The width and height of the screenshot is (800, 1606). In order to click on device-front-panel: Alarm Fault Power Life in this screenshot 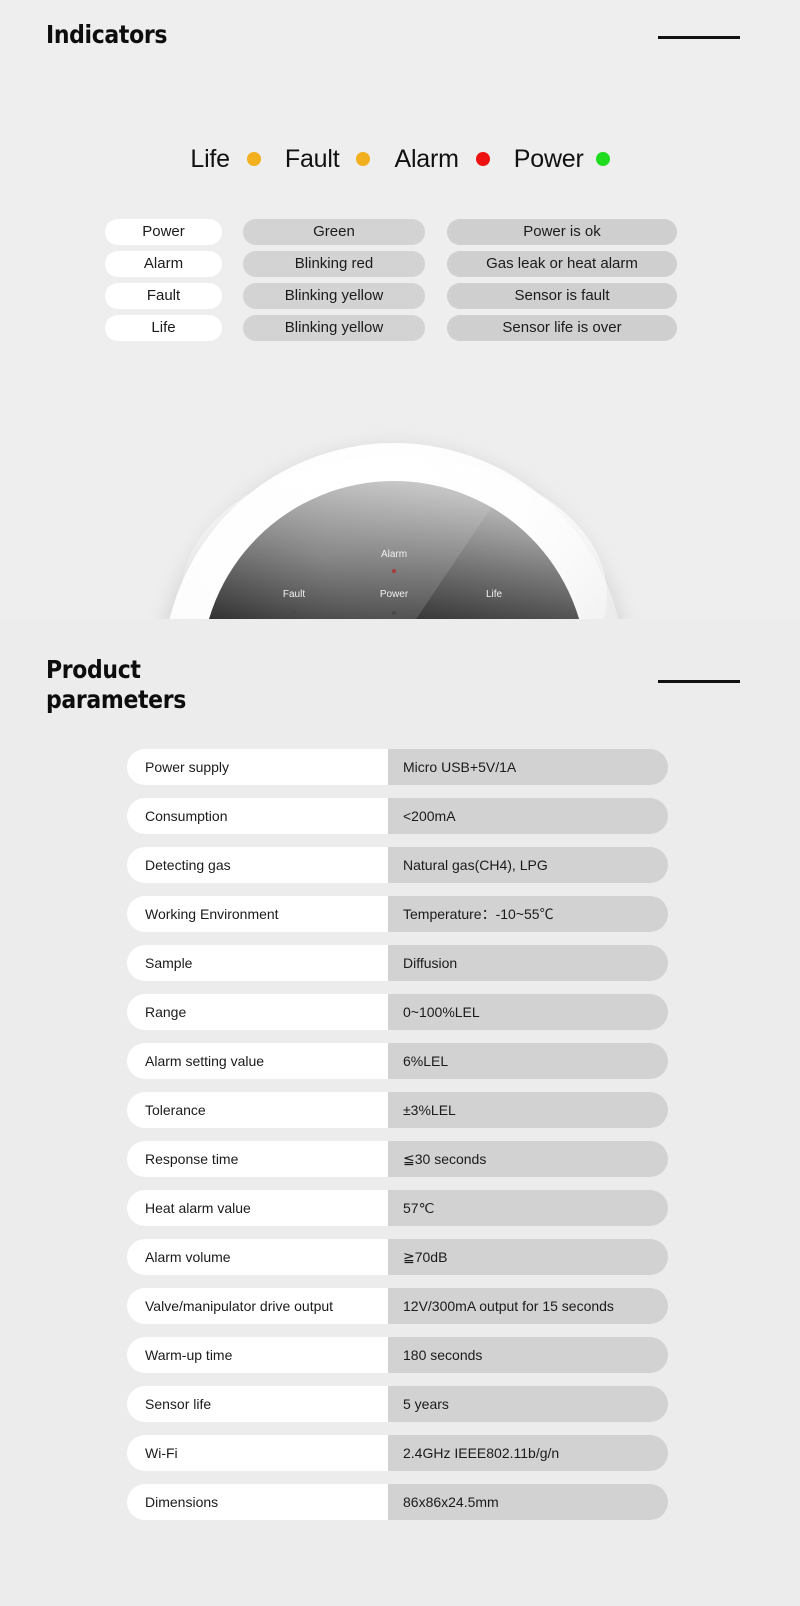, I will do `click(394, 550)`.